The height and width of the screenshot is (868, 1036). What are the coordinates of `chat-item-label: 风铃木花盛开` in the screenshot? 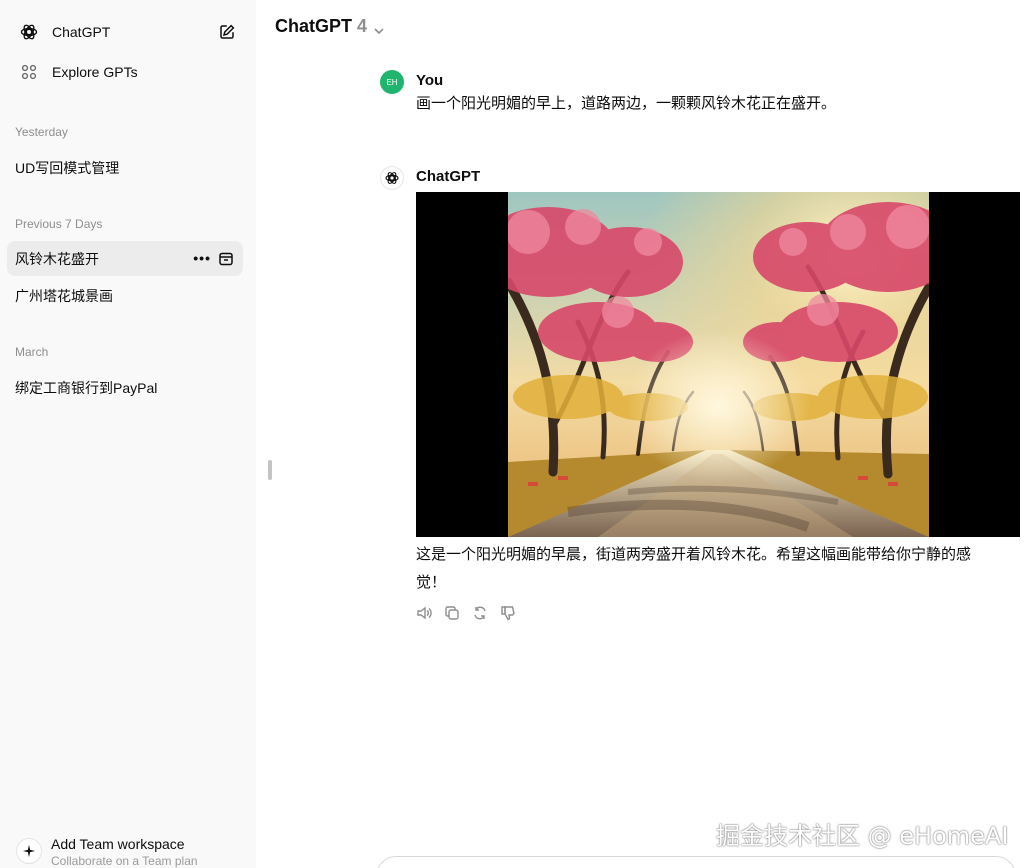 It's located at (57, 258).